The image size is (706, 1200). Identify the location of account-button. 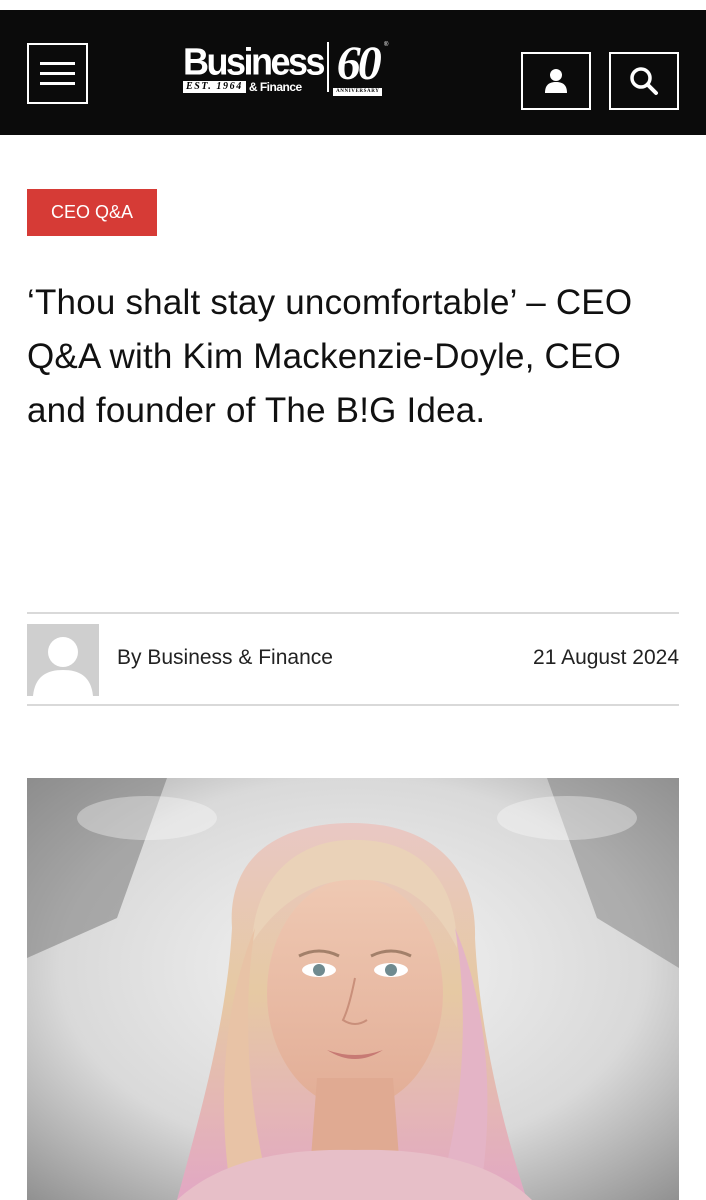
(556, 81).